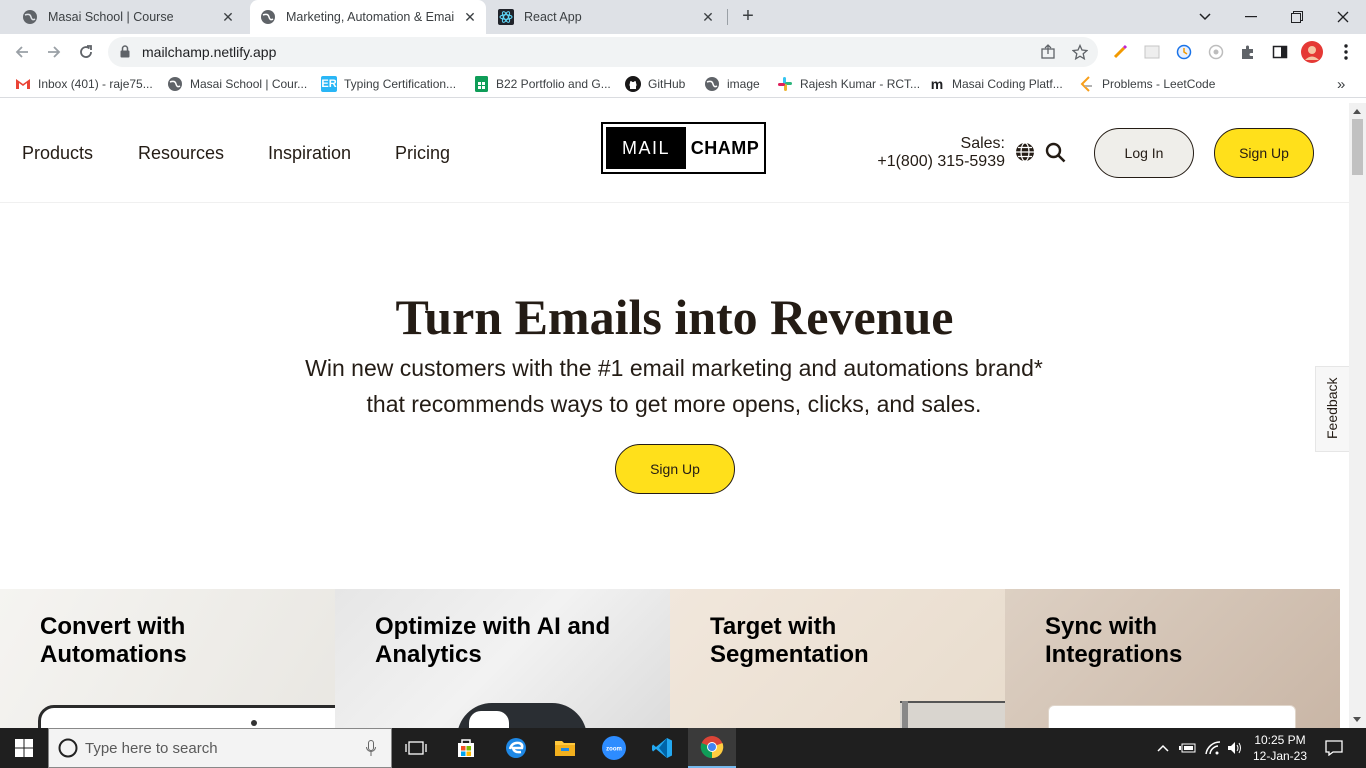  What do you see at coordinates (466, 748) in the screenshot?
I see `microsoft-store-icon` at bounding box center [466, 748].